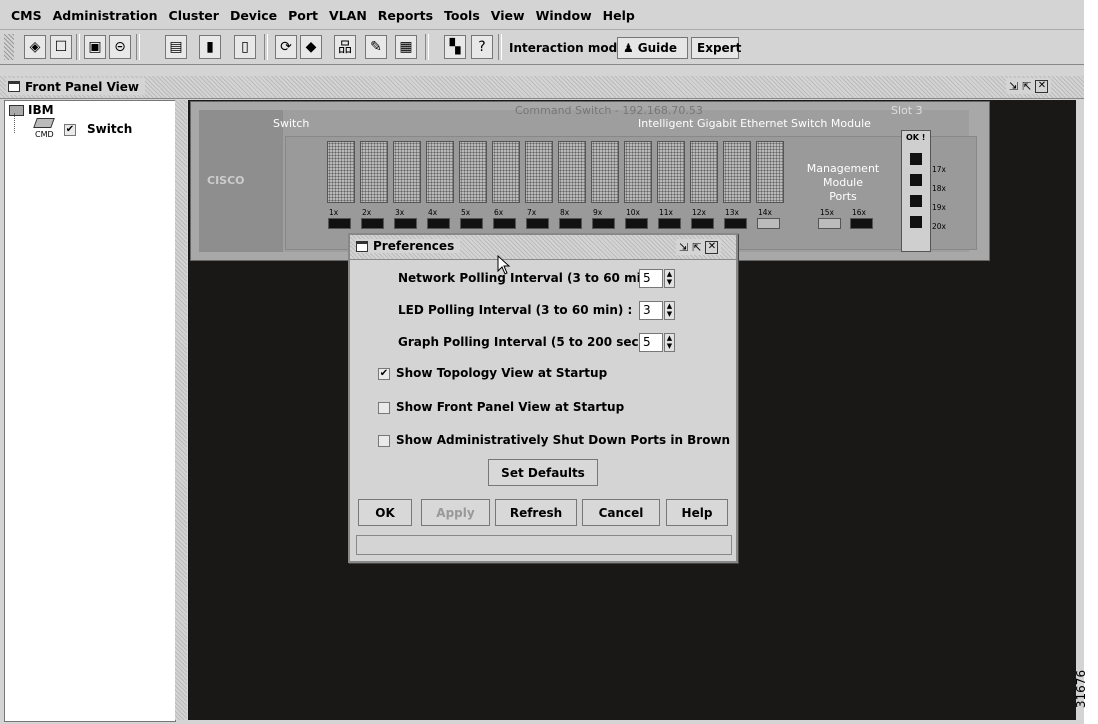  I want to click on topology-startup-checkbox: ✔, so click(384, 374).